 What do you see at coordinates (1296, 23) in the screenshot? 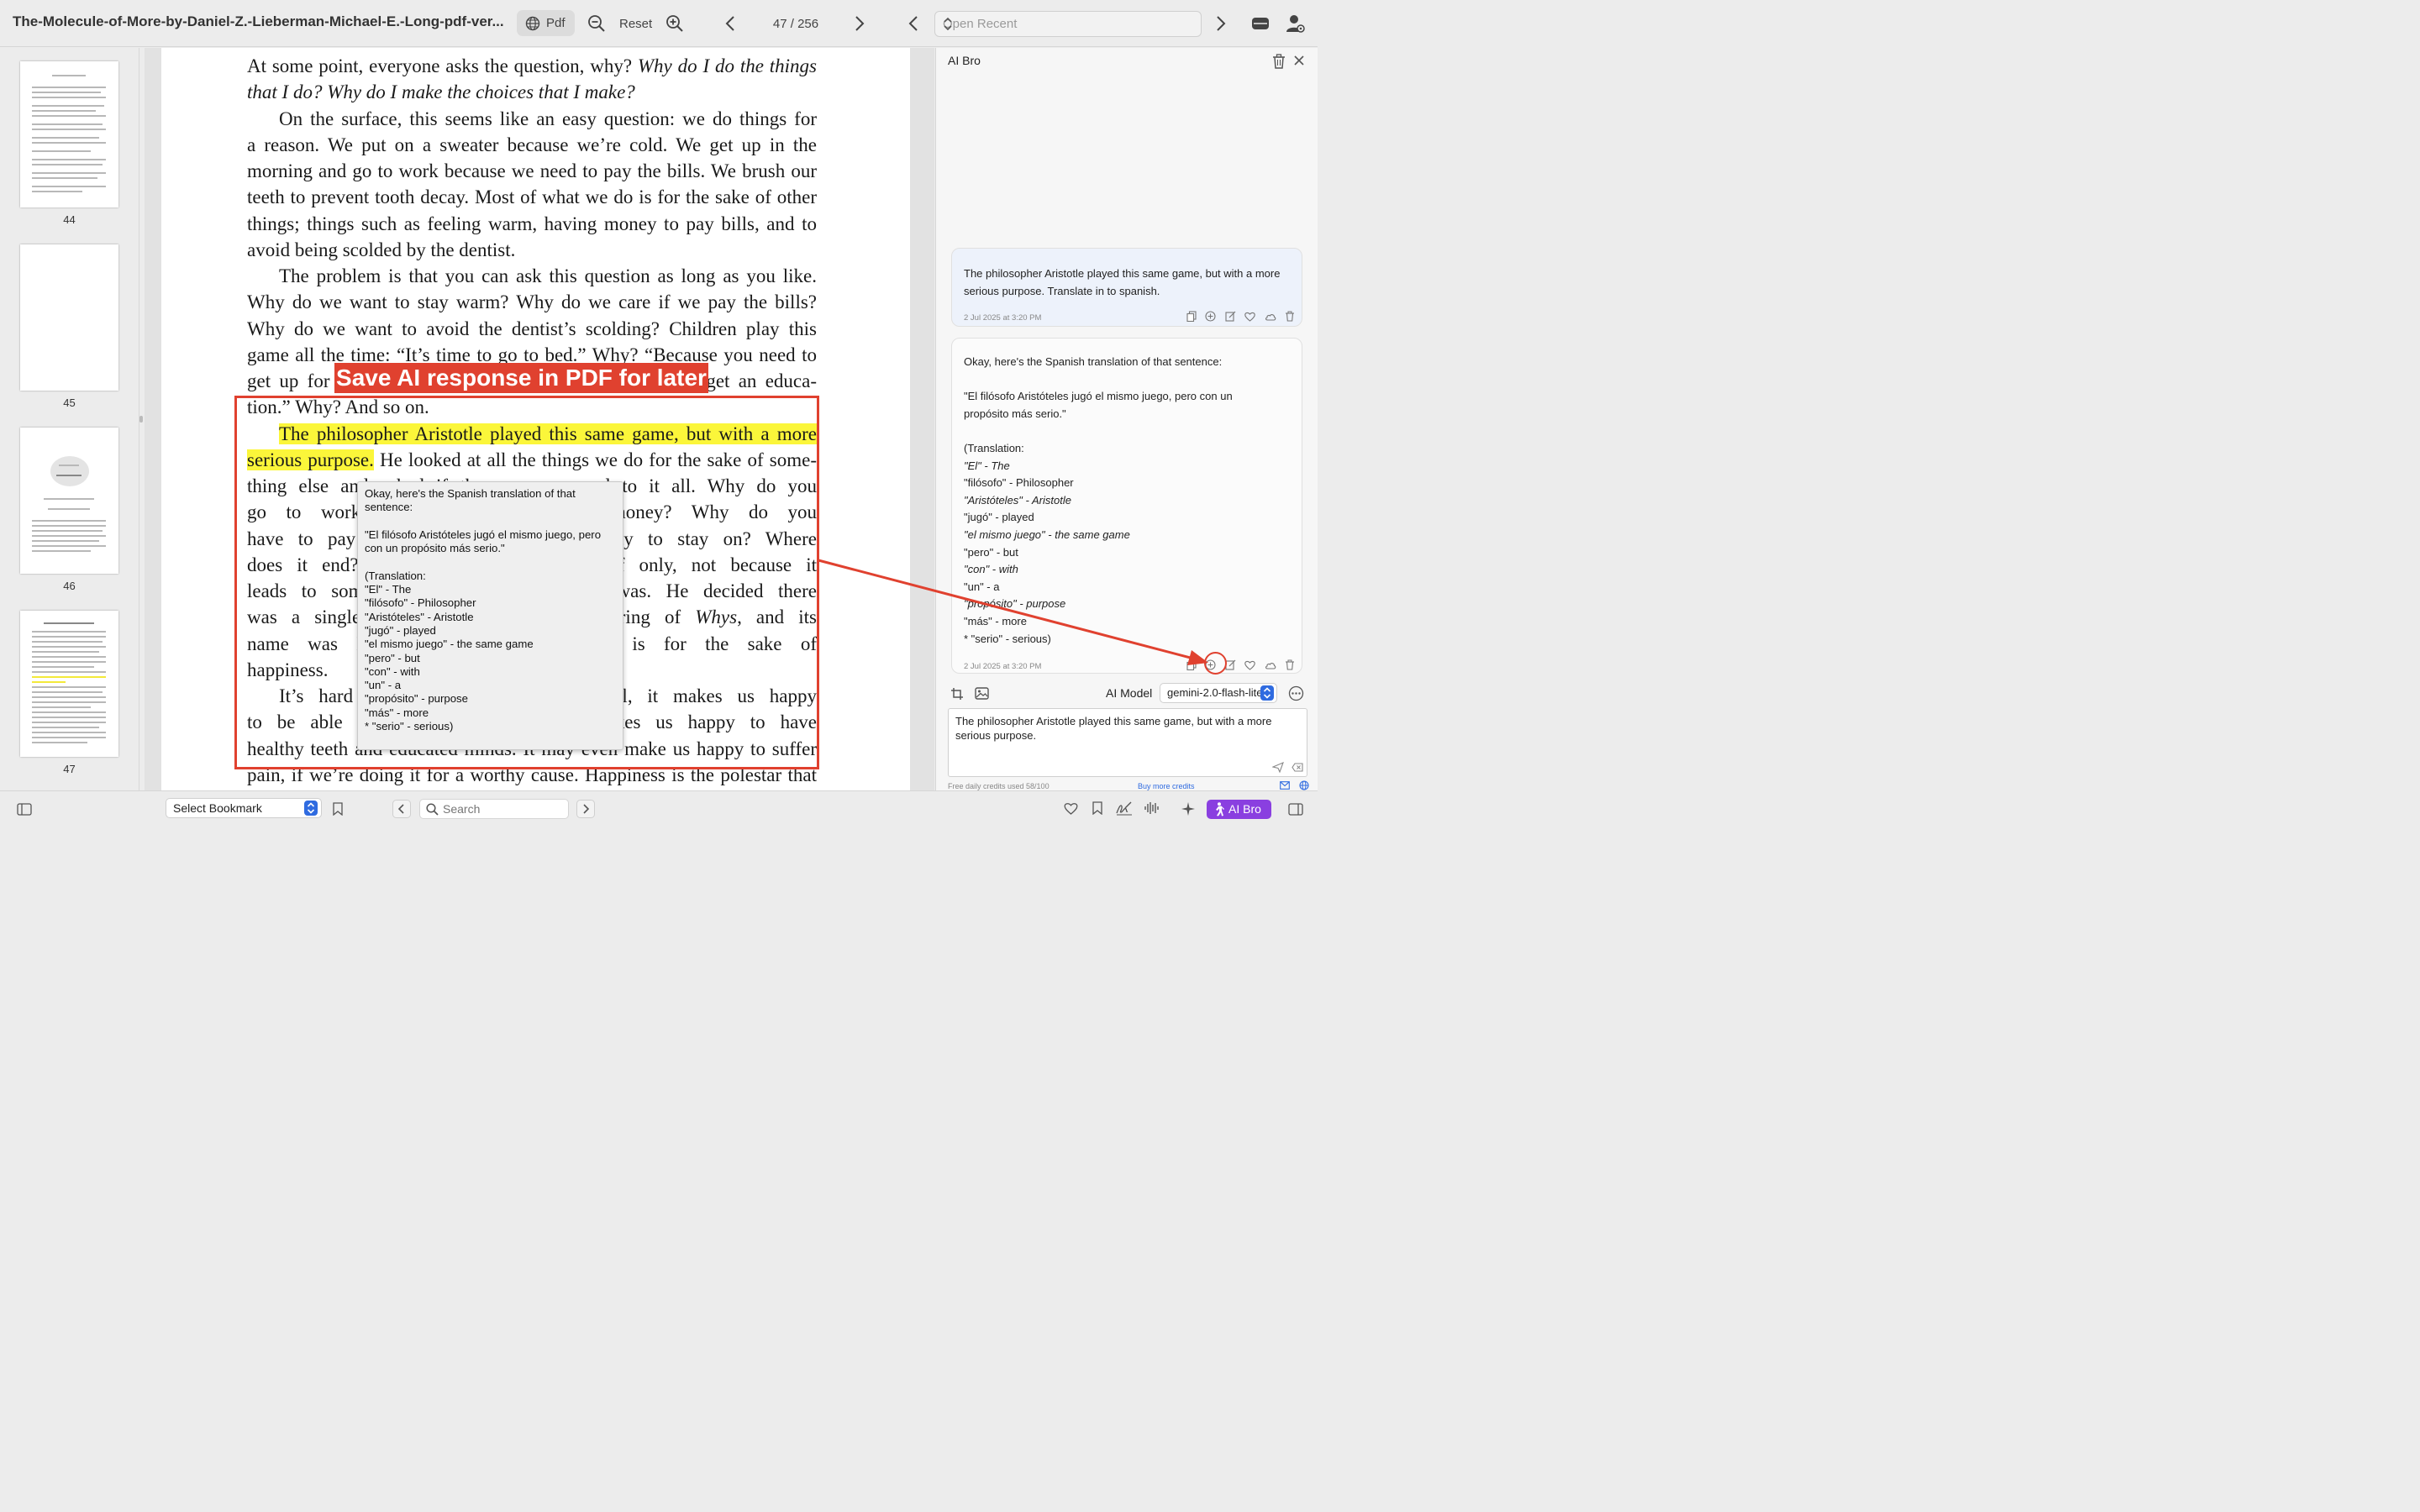
I see `account-settings-icon` at bounding box center [1296, 23].